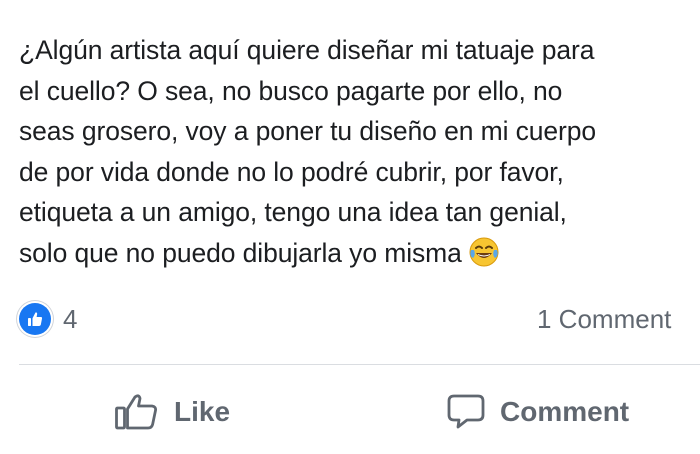 Image resolution: width=700 pixels, height=454 pixels. I want to click on comment-button: Comment, so click(537, 412).